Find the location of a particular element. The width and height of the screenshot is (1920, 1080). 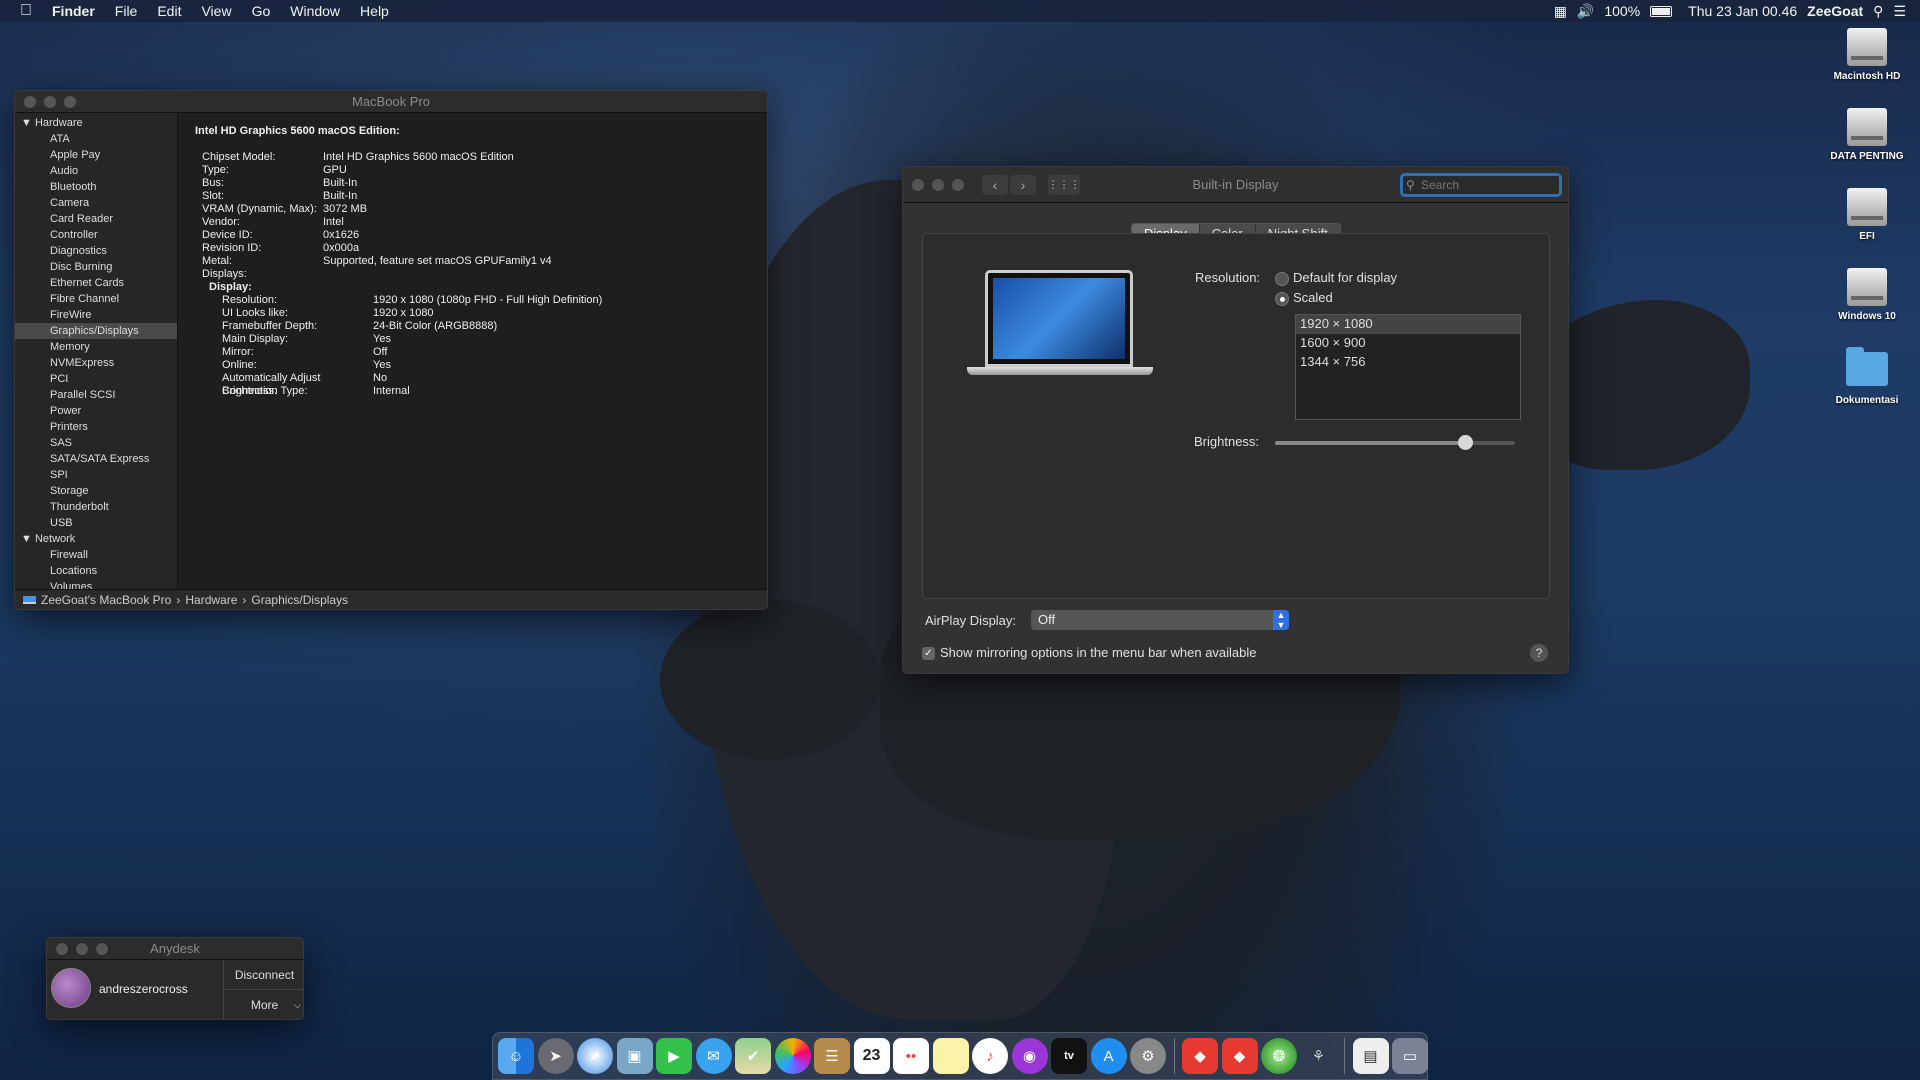

window-titlebar: Anydesk is located at coordinates (175, 949).